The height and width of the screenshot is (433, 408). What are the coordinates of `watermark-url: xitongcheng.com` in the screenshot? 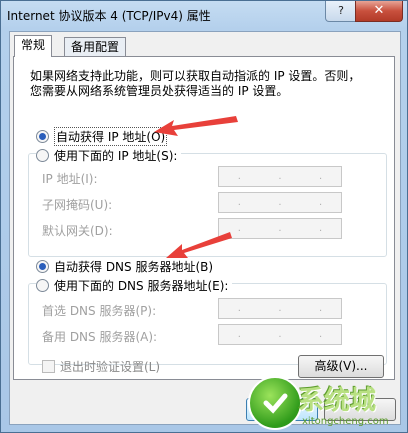 It's located at (345, 421).